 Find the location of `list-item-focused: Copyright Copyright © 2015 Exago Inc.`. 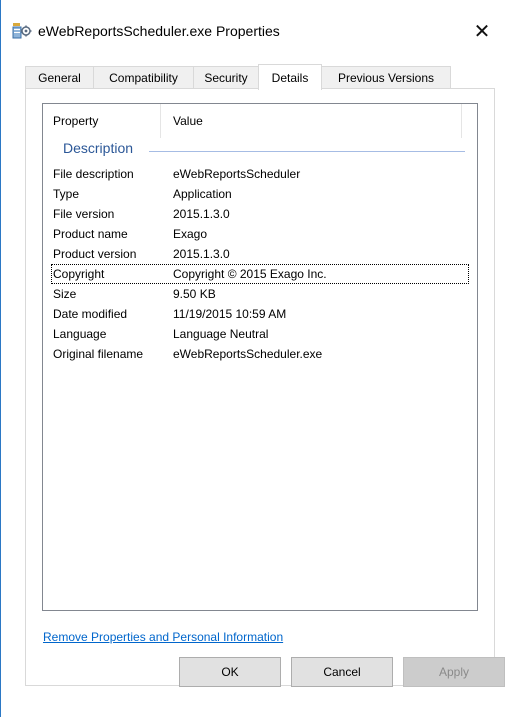

list-item-focused: Copyright Copyright © 2015 Exago Inc. is located at coordinates (260, 274).